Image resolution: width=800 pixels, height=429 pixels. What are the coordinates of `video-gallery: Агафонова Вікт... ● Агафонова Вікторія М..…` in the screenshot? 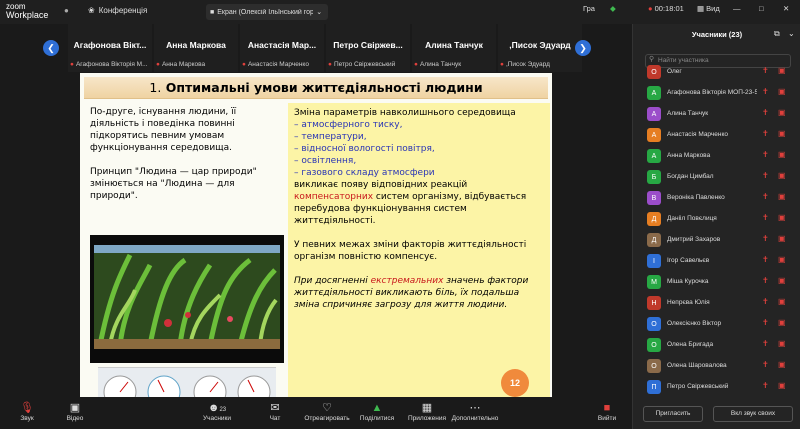 It's located at (316, 49).